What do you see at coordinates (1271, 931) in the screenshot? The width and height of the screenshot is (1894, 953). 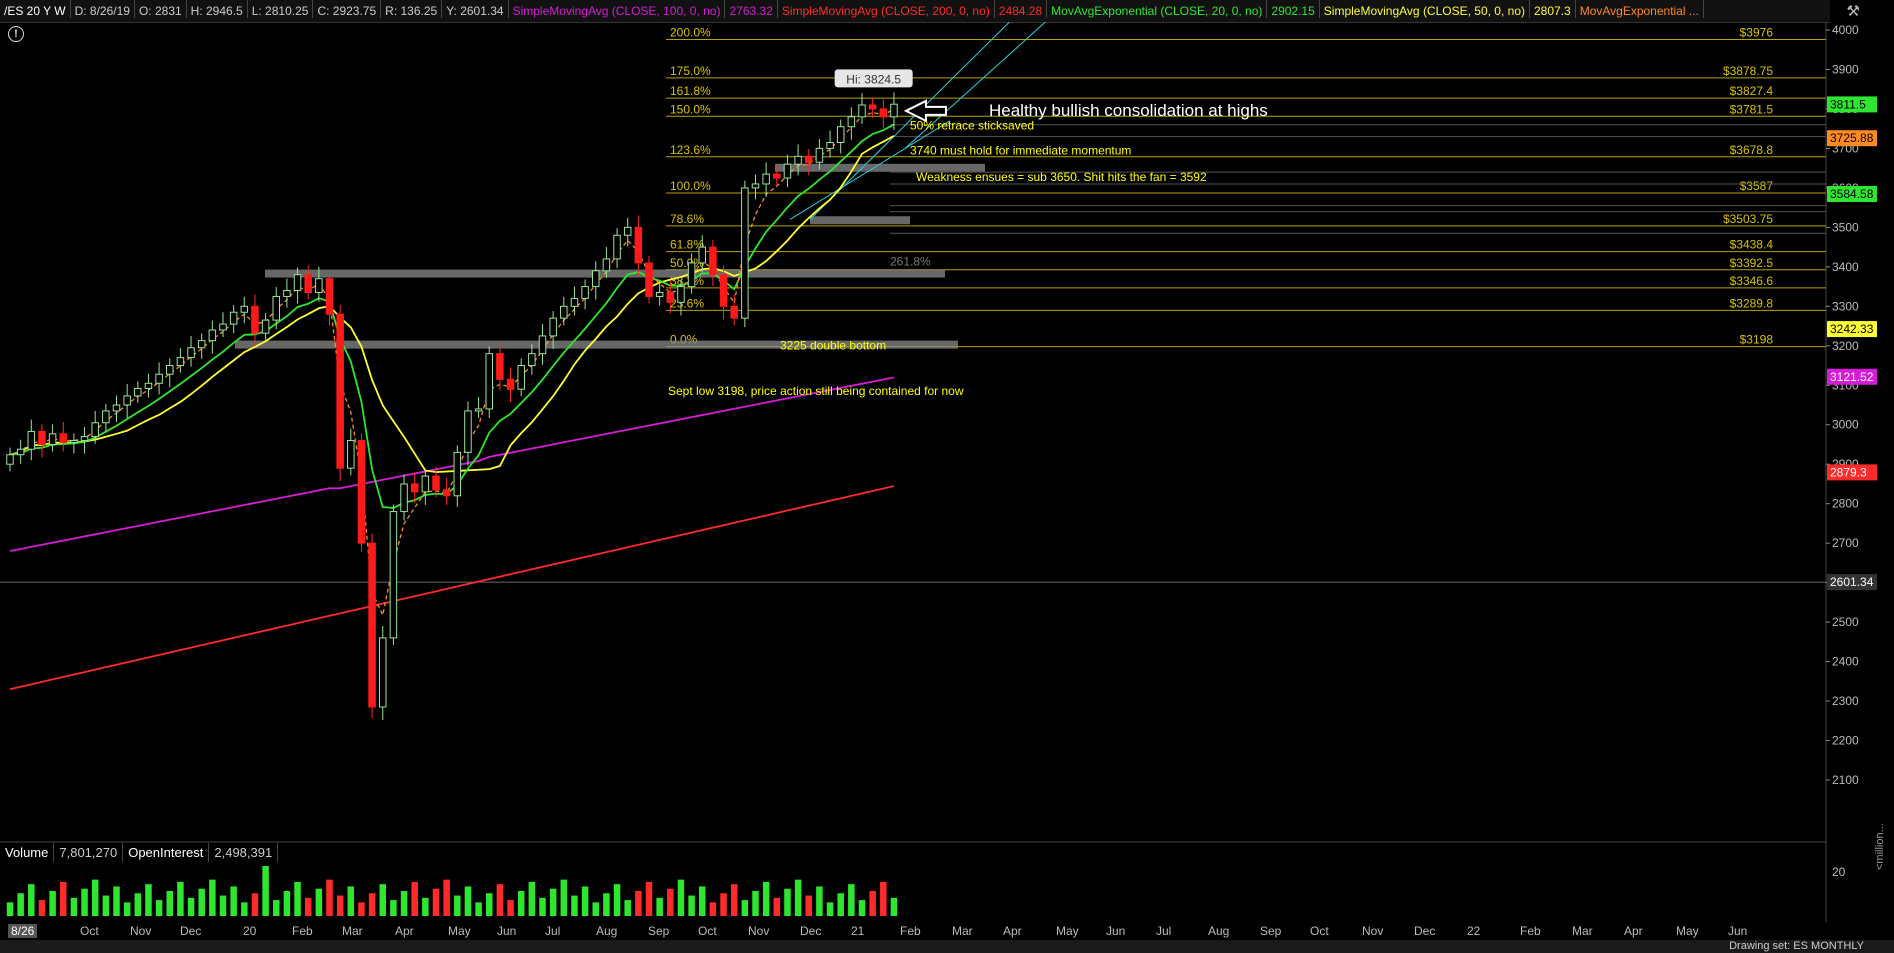 I see `time-axis-label: Sep` at bounding box center [1271, 931].